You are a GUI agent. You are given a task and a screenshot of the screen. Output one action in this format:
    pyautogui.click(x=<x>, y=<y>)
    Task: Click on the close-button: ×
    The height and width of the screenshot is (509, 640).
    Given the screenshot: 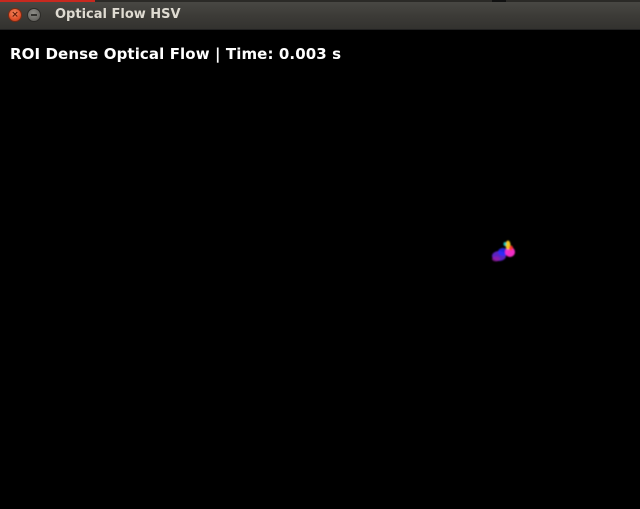 What is the action you would take?
    pyautogui.click(x=15, y=15)
    